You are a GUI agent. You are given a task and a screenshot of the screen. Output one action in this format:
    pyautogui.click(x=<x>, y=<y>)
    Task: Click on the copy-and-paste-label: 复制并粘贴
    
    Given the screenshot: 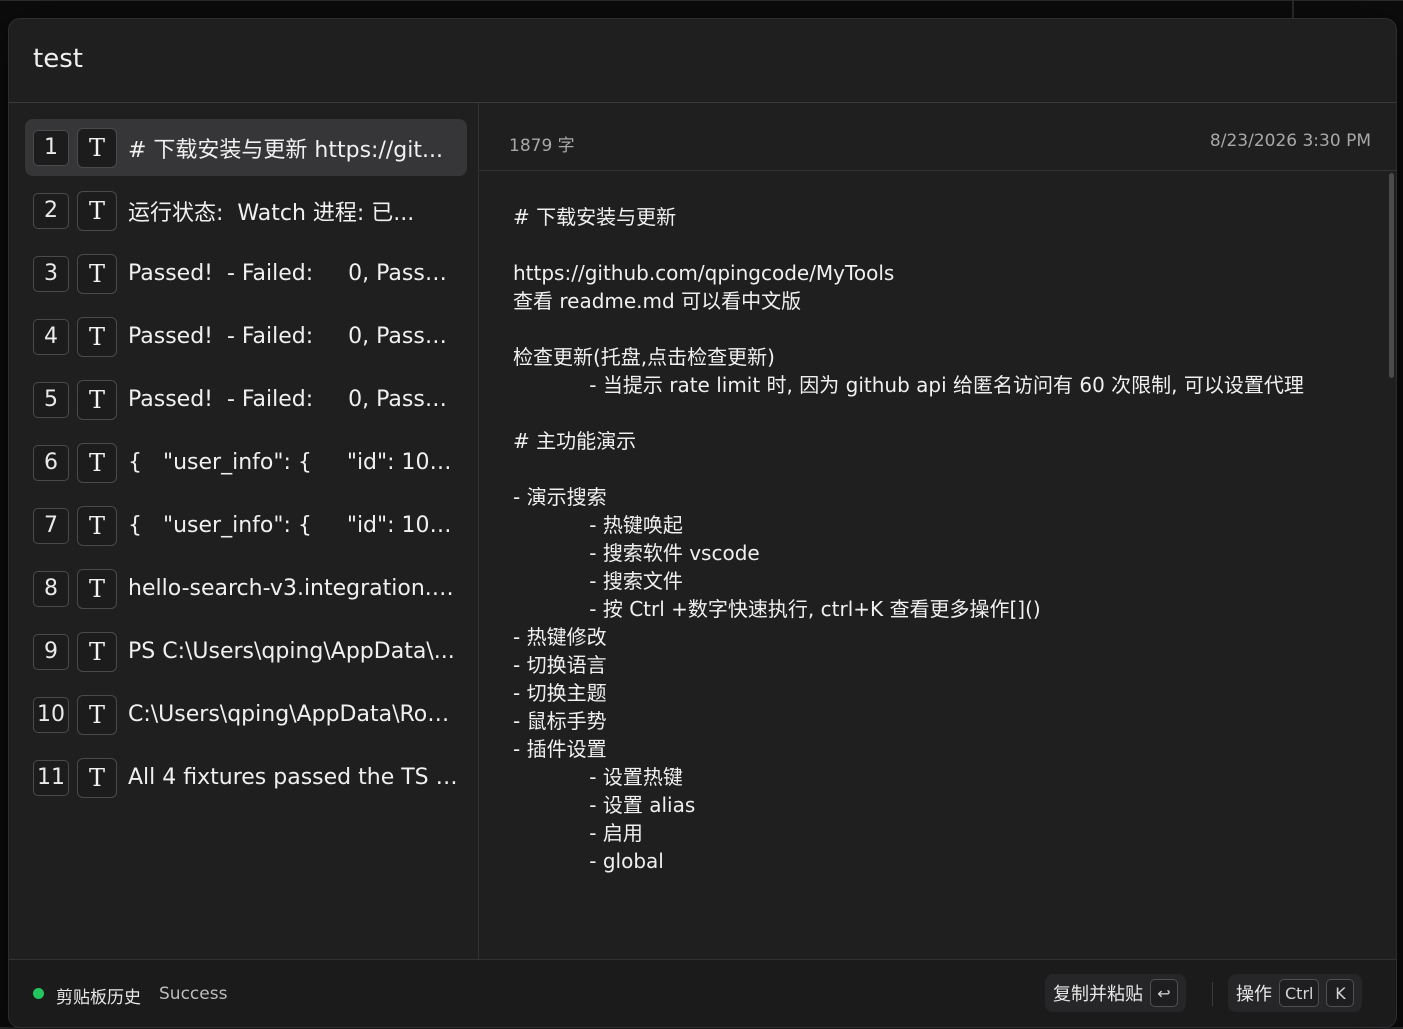 What is the action you would take?
    pyautogui.click(x=1098, y=994)
    